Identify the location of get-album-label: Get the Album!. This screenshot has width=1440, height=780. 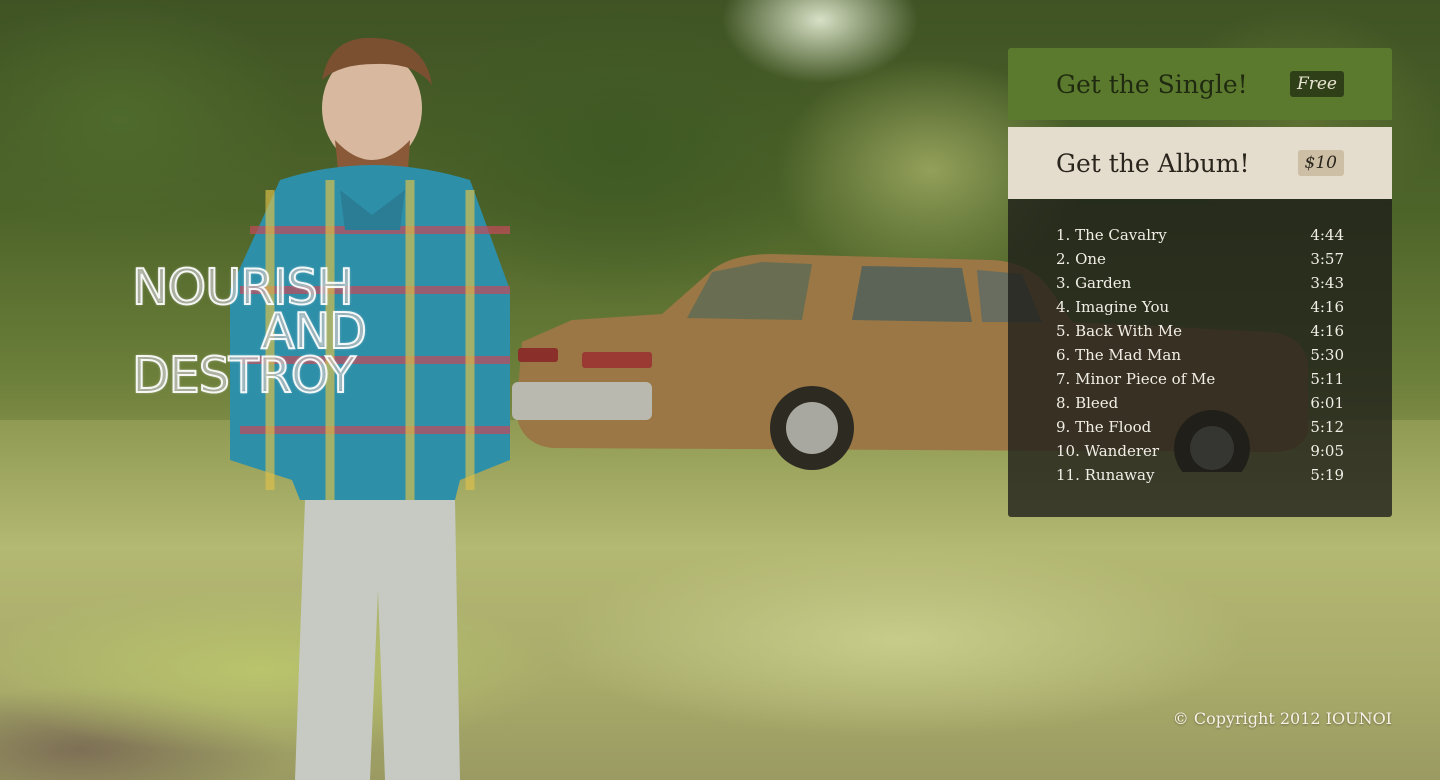
(1153, 163).